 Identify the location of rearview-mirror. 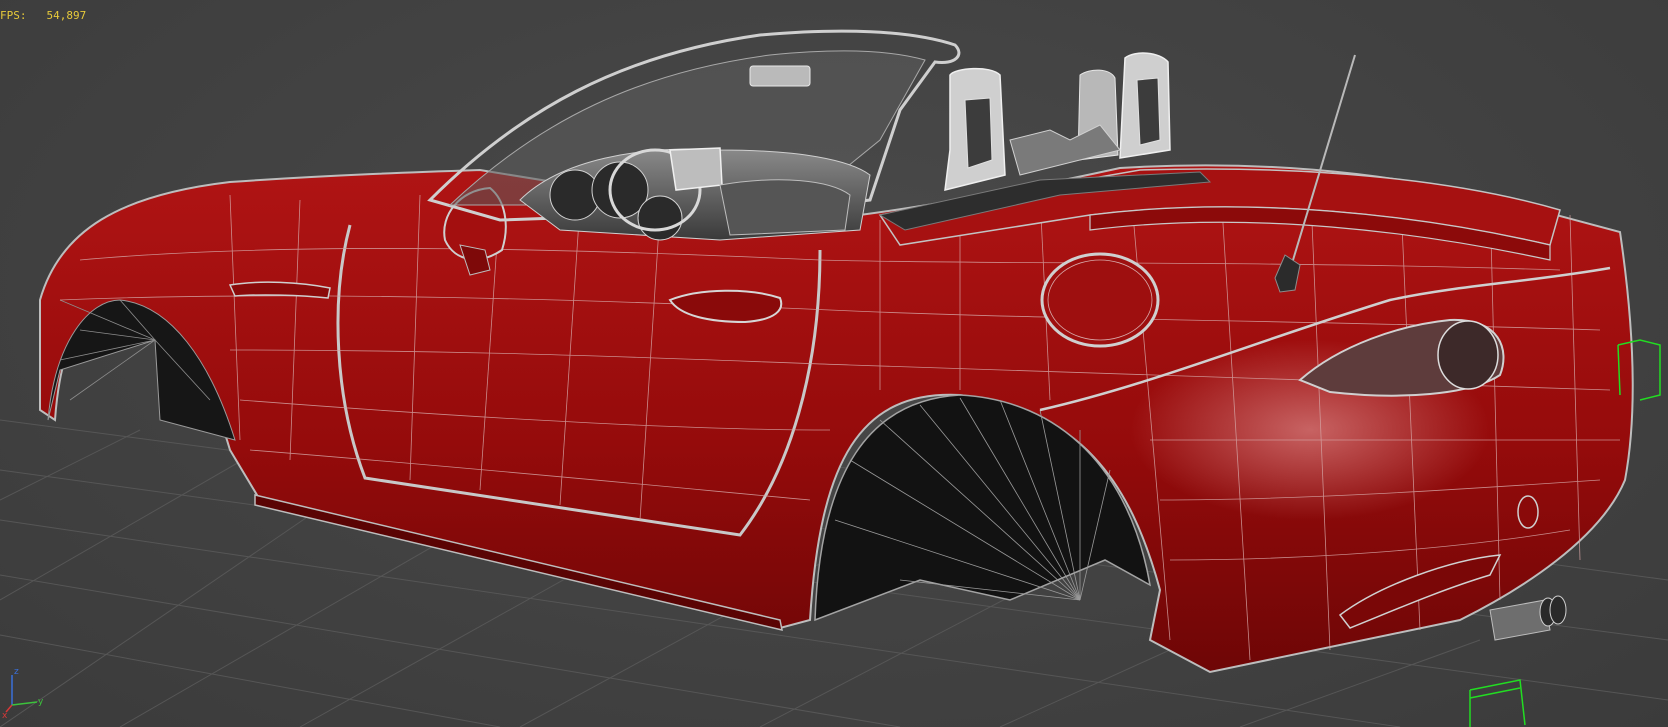
(780, 76).